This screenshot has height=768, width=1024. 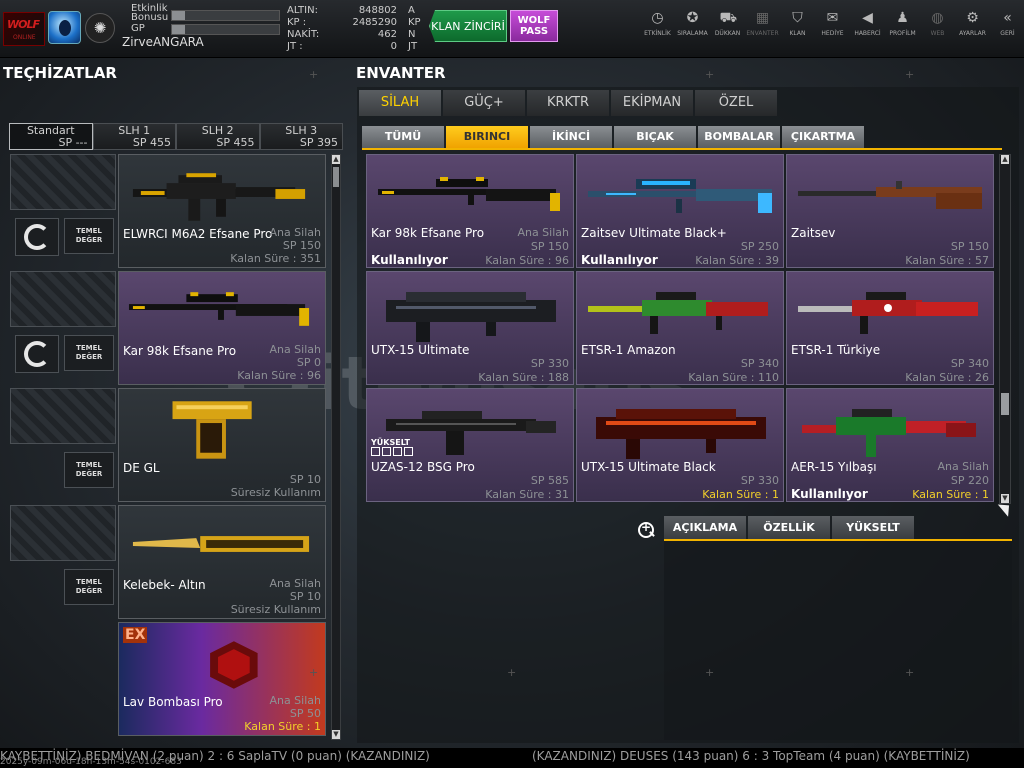 I want to click on tab-si̇lah: SİLAH, so click(x=400, y=103).